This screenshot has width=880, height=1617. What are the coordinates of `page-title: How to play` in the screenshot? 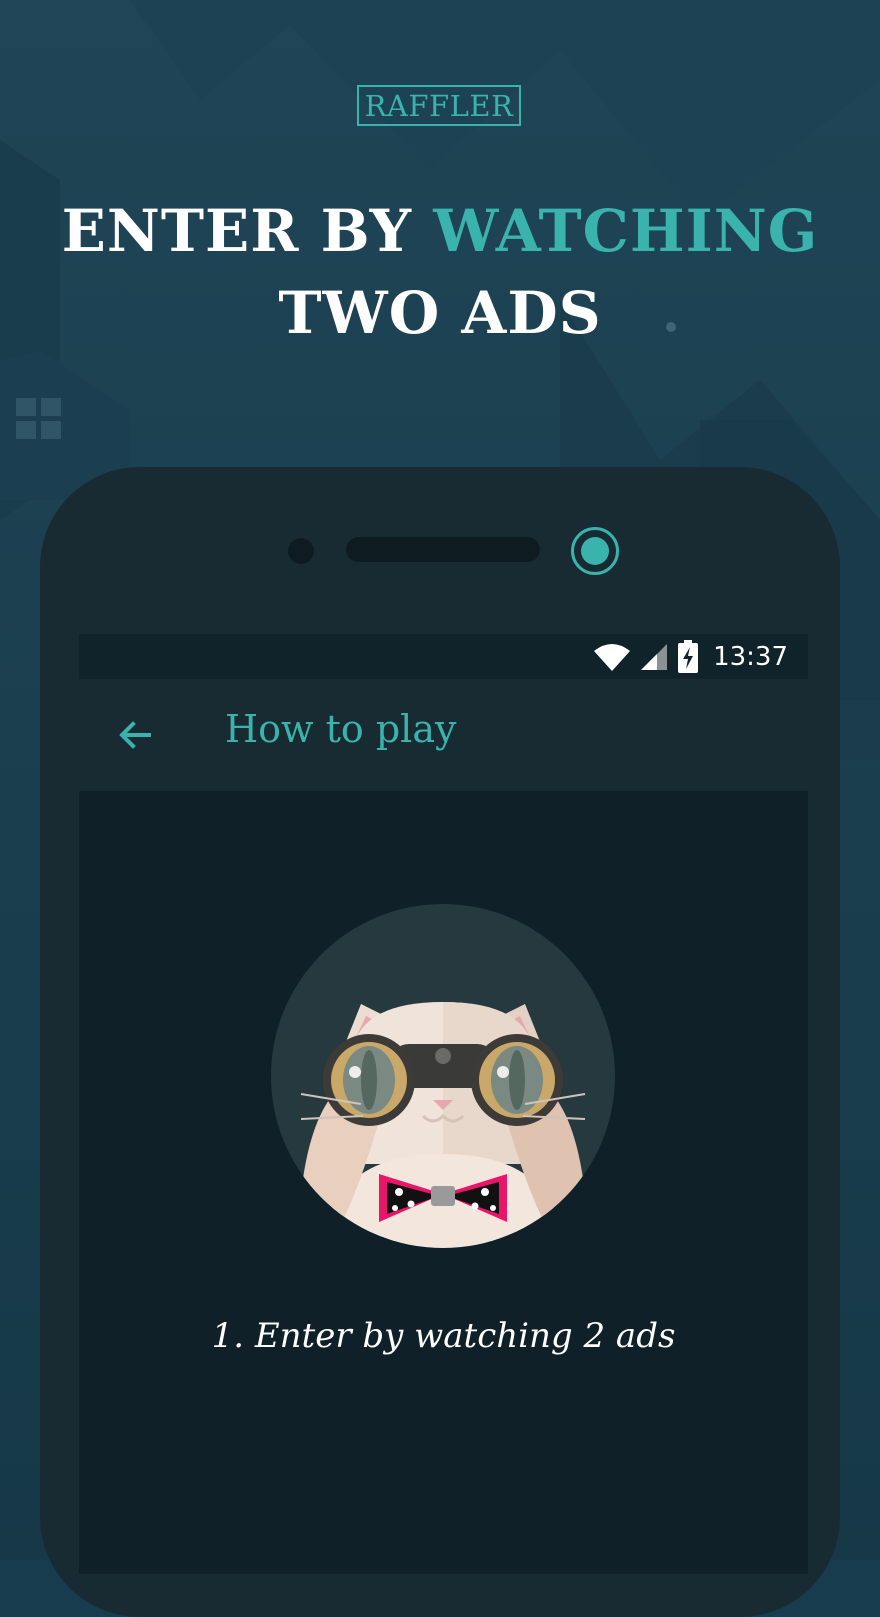 It's located at (341, 729).